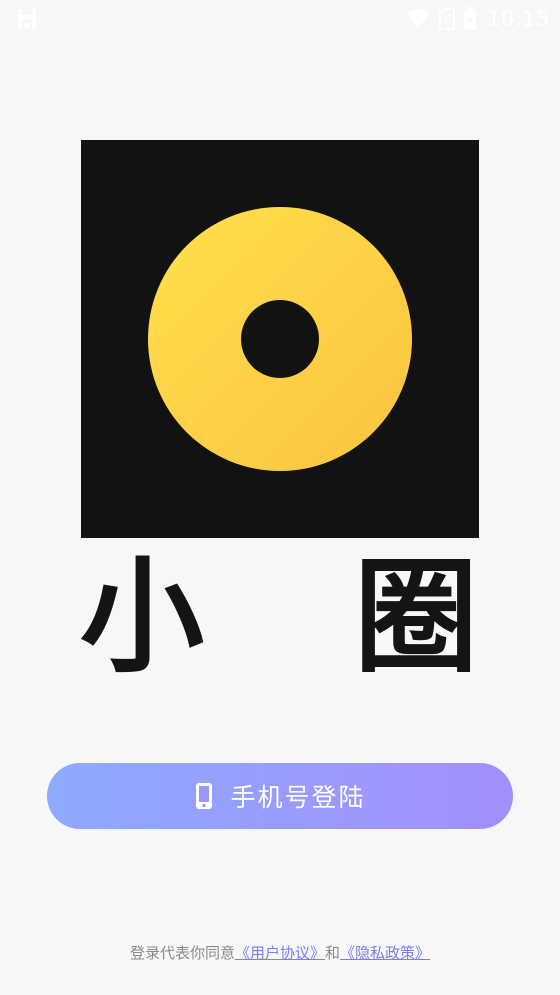 The image size is (560, 995). What do you see at coordinates (142, 618) in the screenshot?
I see `app-name-char-1: 小` at bounding box center [142, 618].